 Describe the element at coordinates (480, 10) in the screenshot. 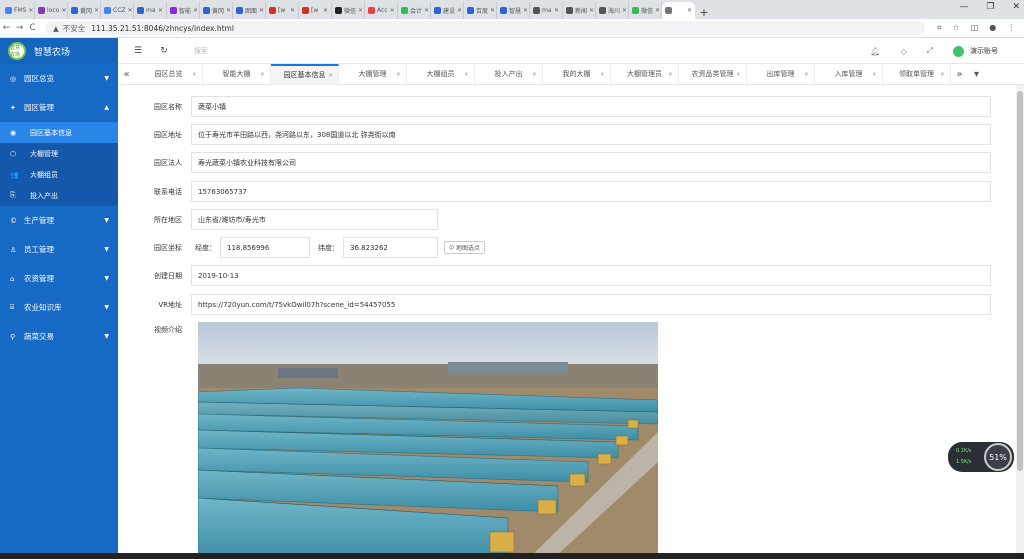

I see `browser-tab: 百度 ✕` at that location.